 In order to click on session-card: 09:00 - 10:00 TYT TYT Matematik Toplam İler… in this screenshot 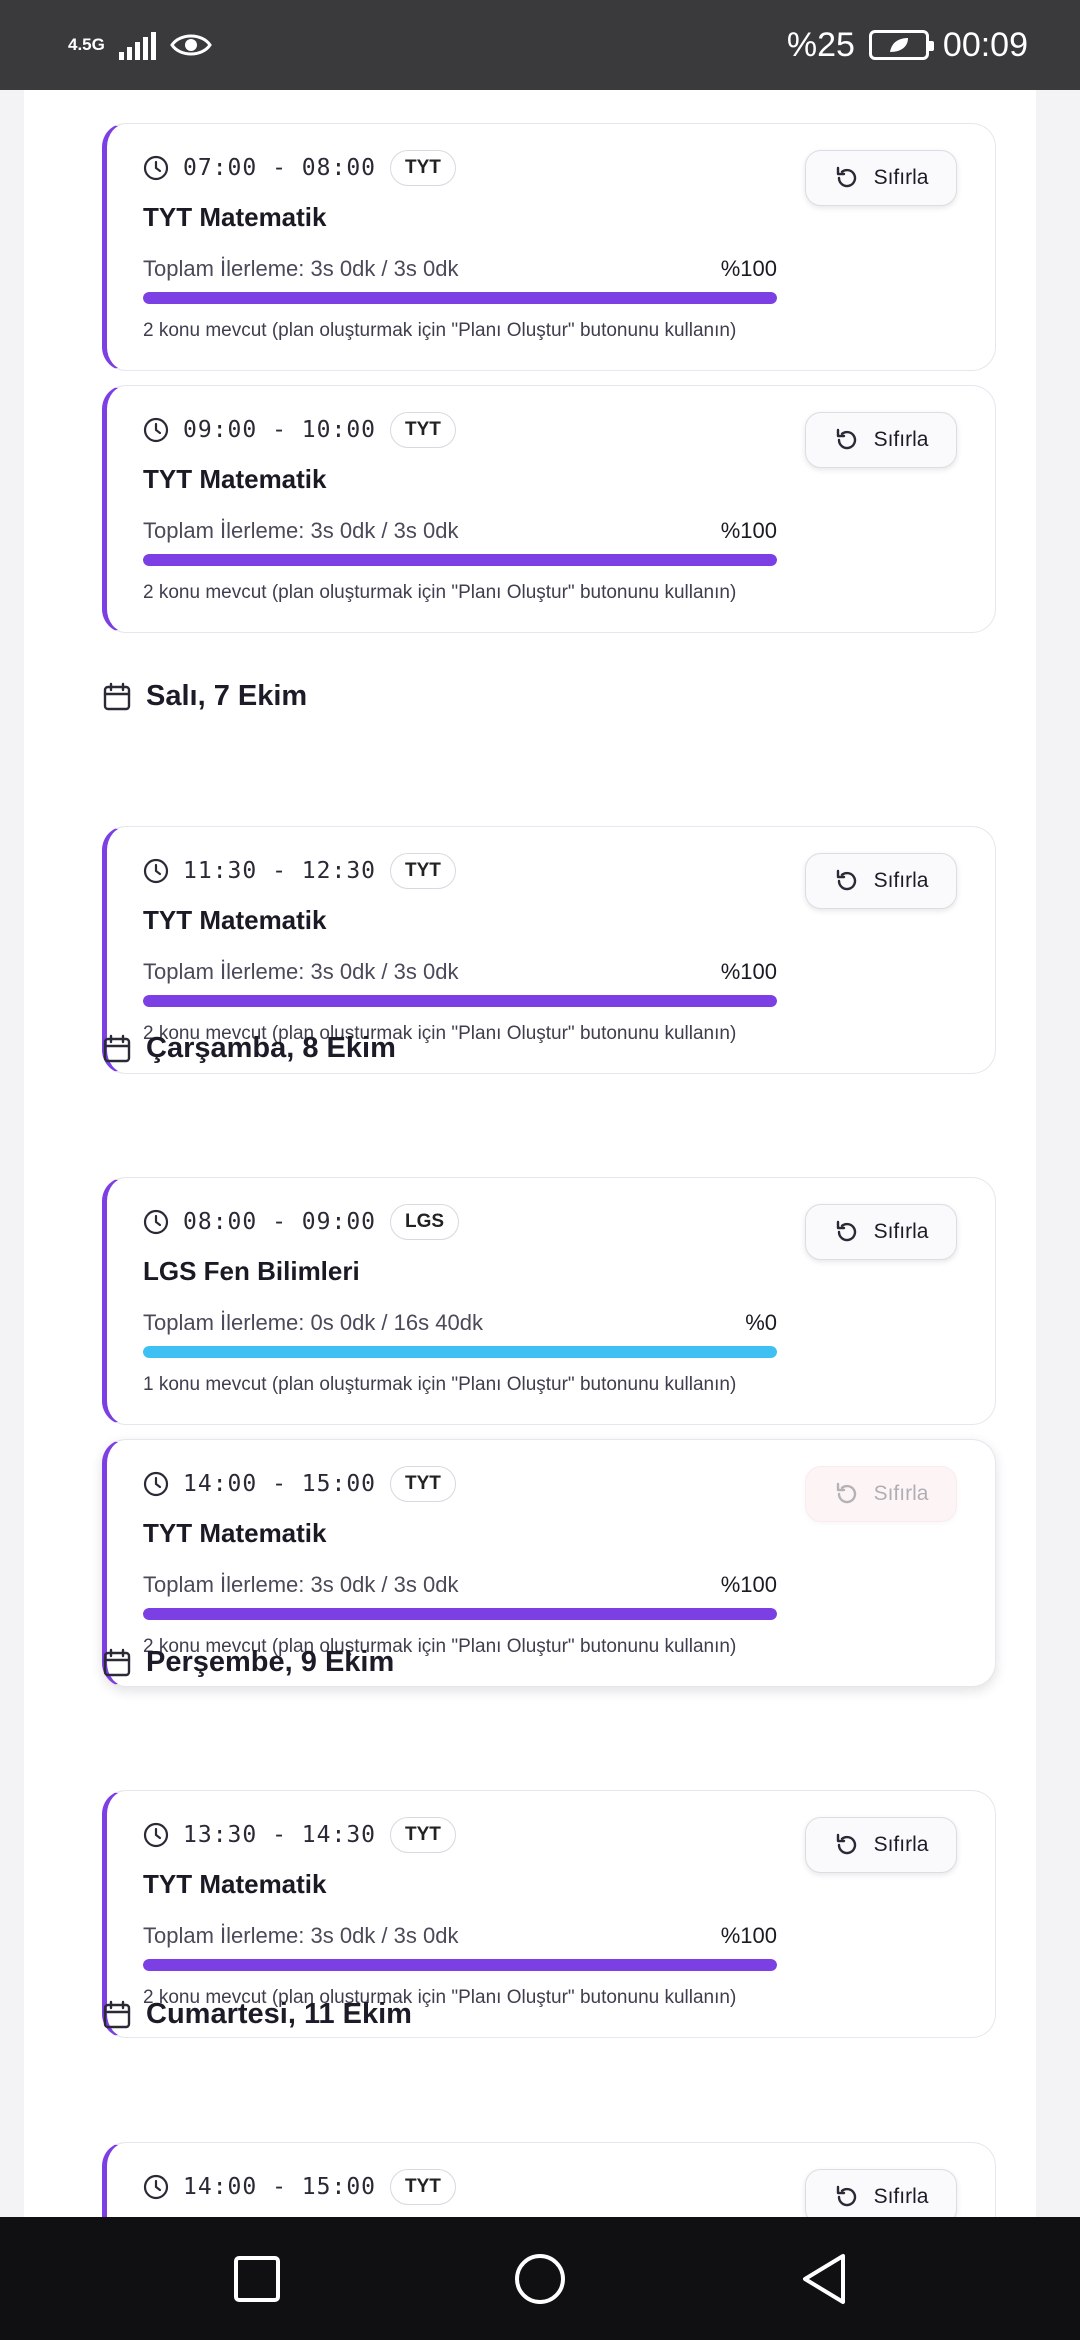, I will do `click(549, 509)`.